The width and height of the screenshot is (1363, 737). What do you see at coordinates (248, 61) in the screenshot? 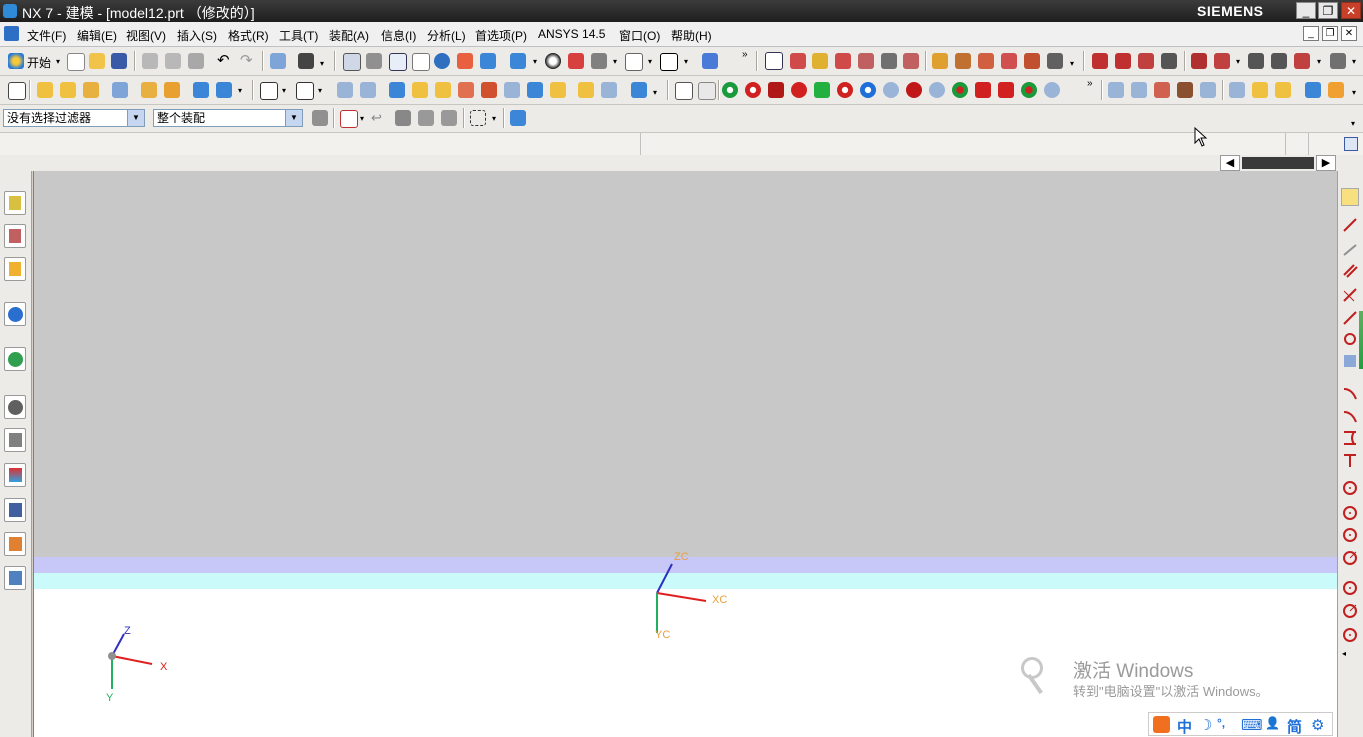
I see `redo-icon: ↷` at bounding box center [248, 61].